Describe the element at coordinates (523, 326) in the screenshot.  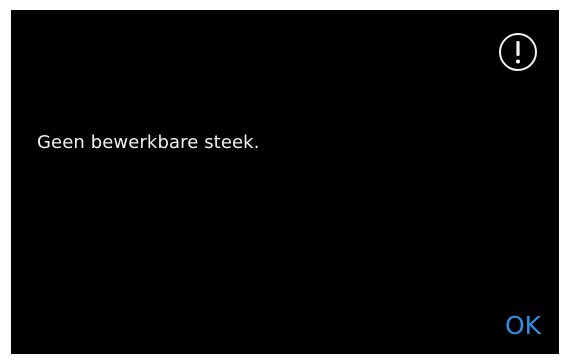
I see `ok-button: OK` at that location.